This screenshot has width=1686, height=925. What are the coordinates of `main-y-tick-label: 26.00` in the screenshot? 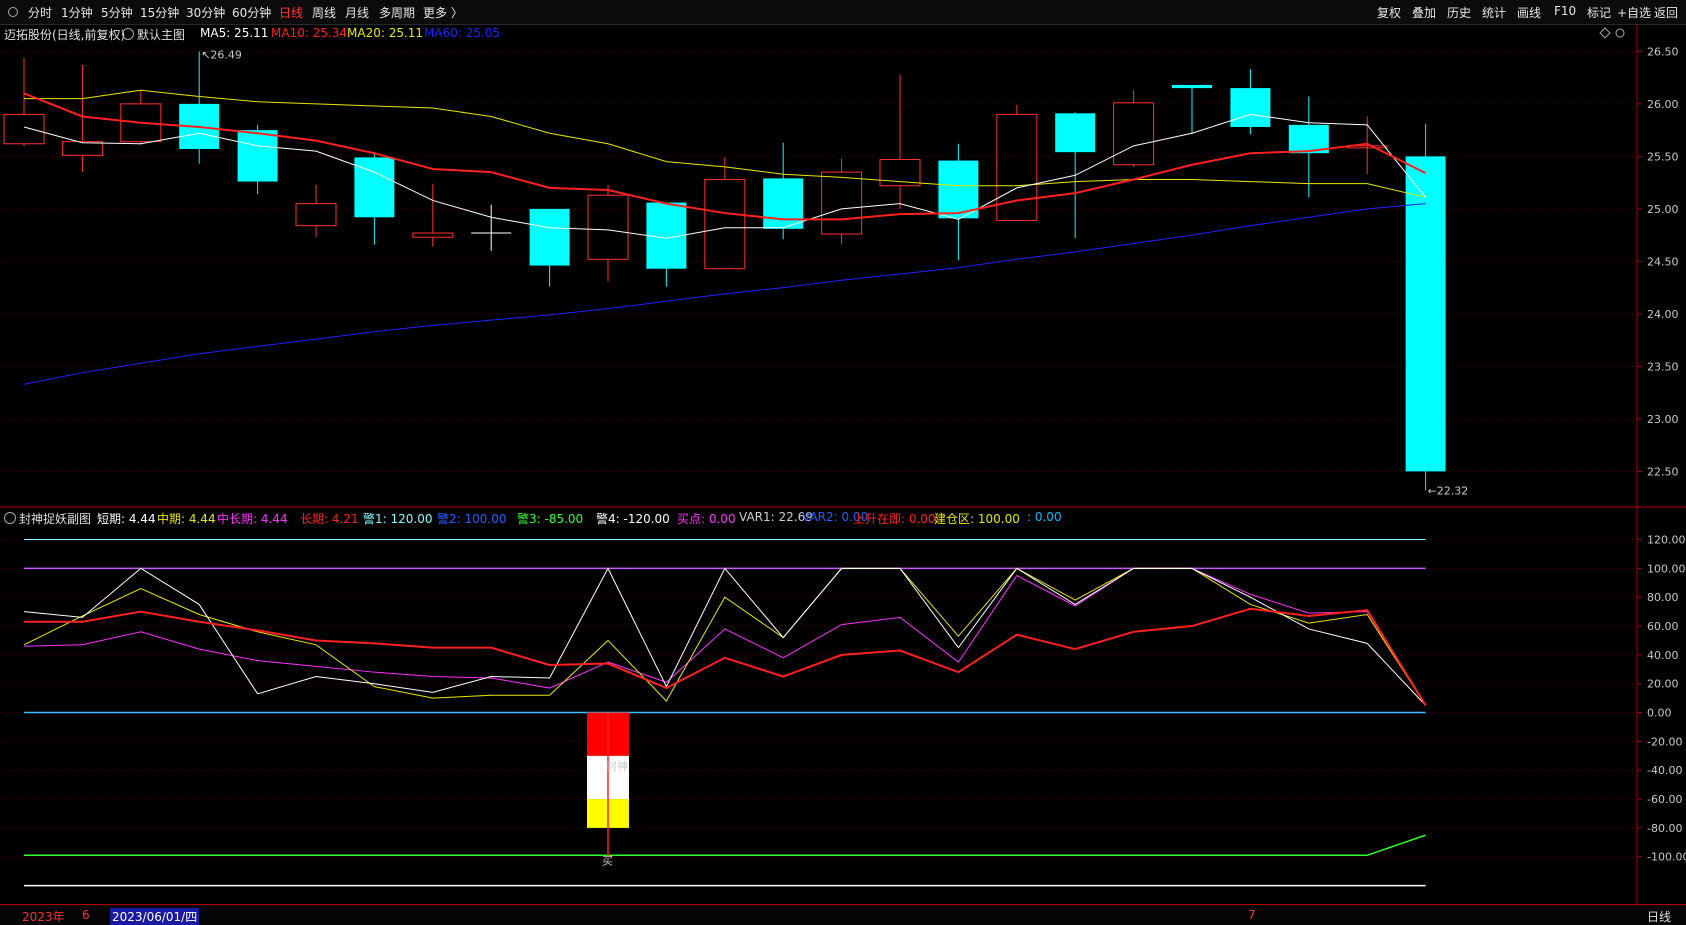 It's located at (1663, 104).